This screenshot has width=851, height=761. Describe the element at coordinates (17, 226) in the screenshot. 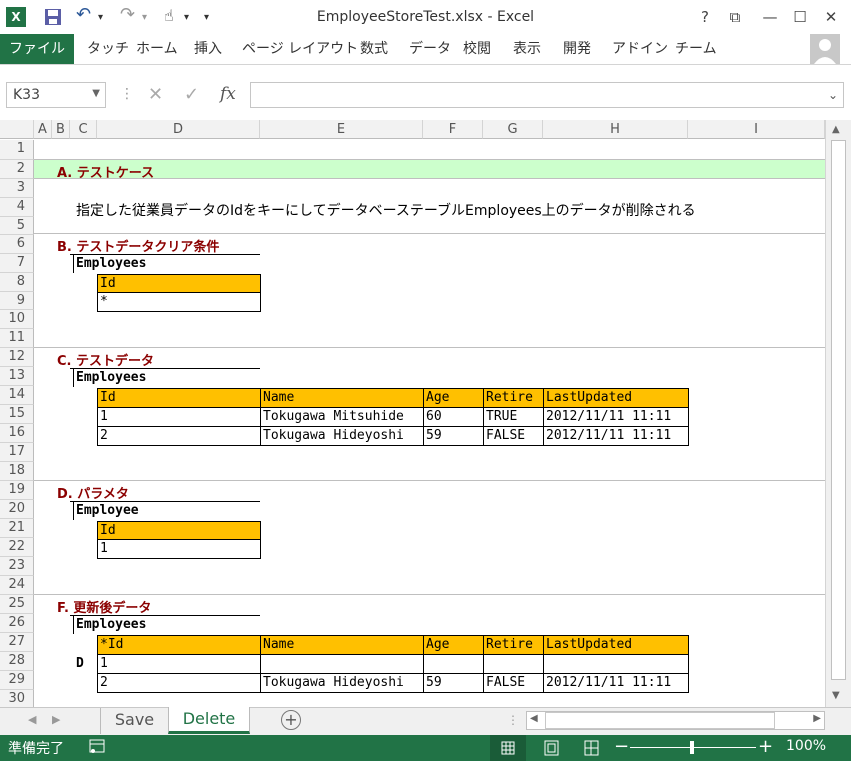

I see `row-header: 5` at that location.